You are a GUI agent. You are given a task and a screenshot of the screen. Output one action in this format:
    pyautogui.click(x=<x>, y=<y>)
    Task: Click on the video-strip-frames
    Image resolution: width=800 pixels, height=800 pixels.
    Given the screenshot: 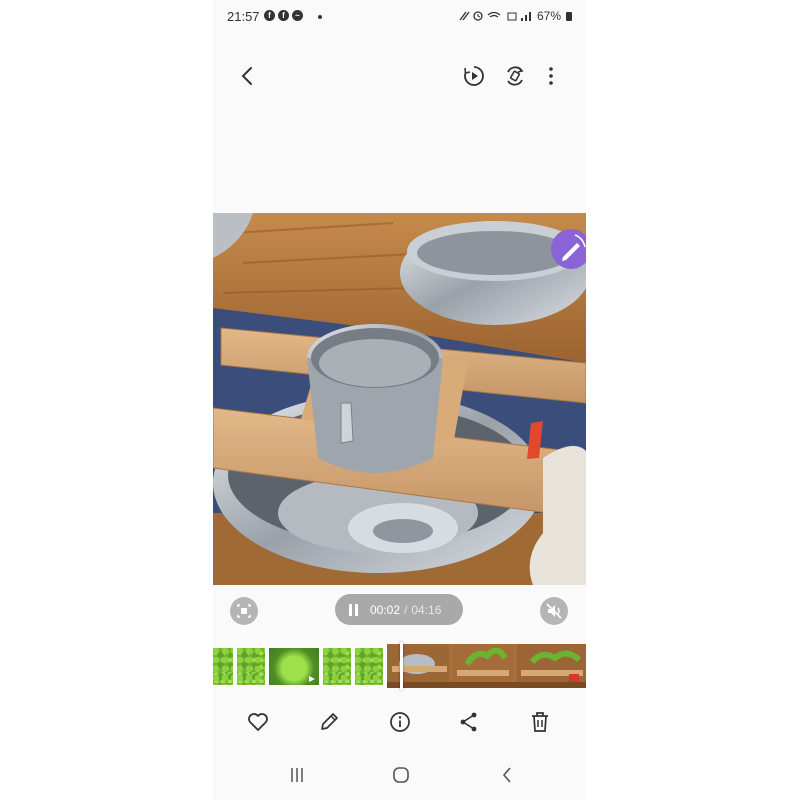 What is the action you would take?
    pyautogui.click(x=486, y=666)
    